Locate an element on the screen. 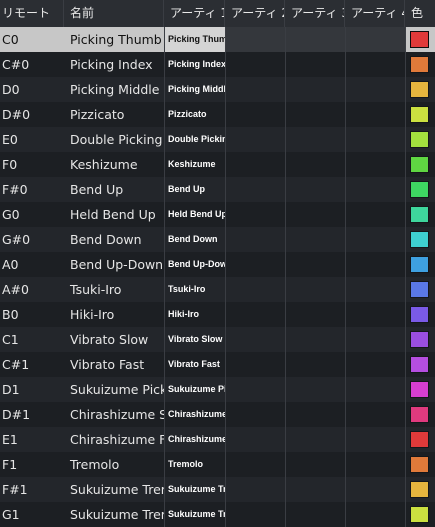 Image resolution: width=435 pixels, height=527 pixels. sound-slot-name-cell: Sukuizume Picking is located at coordinates (114, 389).